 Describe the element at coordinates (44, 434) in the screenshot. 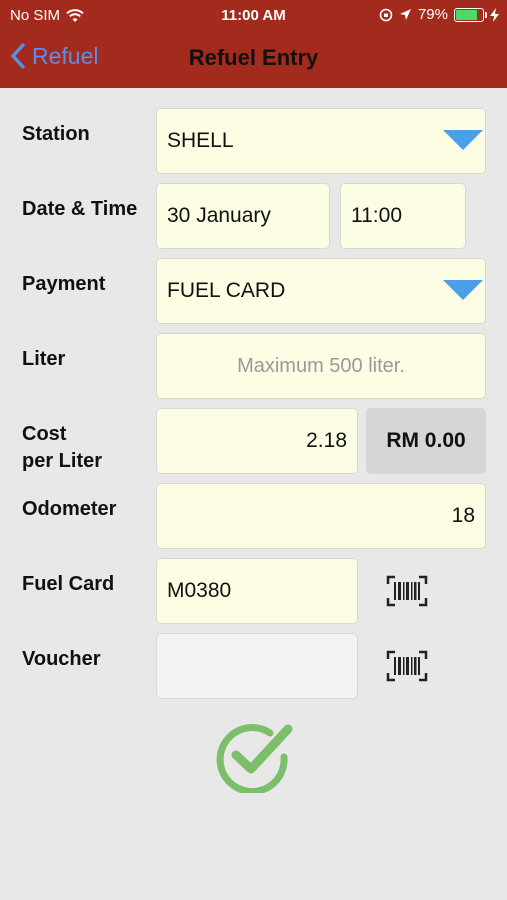

I see `cost-label-line1: Cost` at that location.